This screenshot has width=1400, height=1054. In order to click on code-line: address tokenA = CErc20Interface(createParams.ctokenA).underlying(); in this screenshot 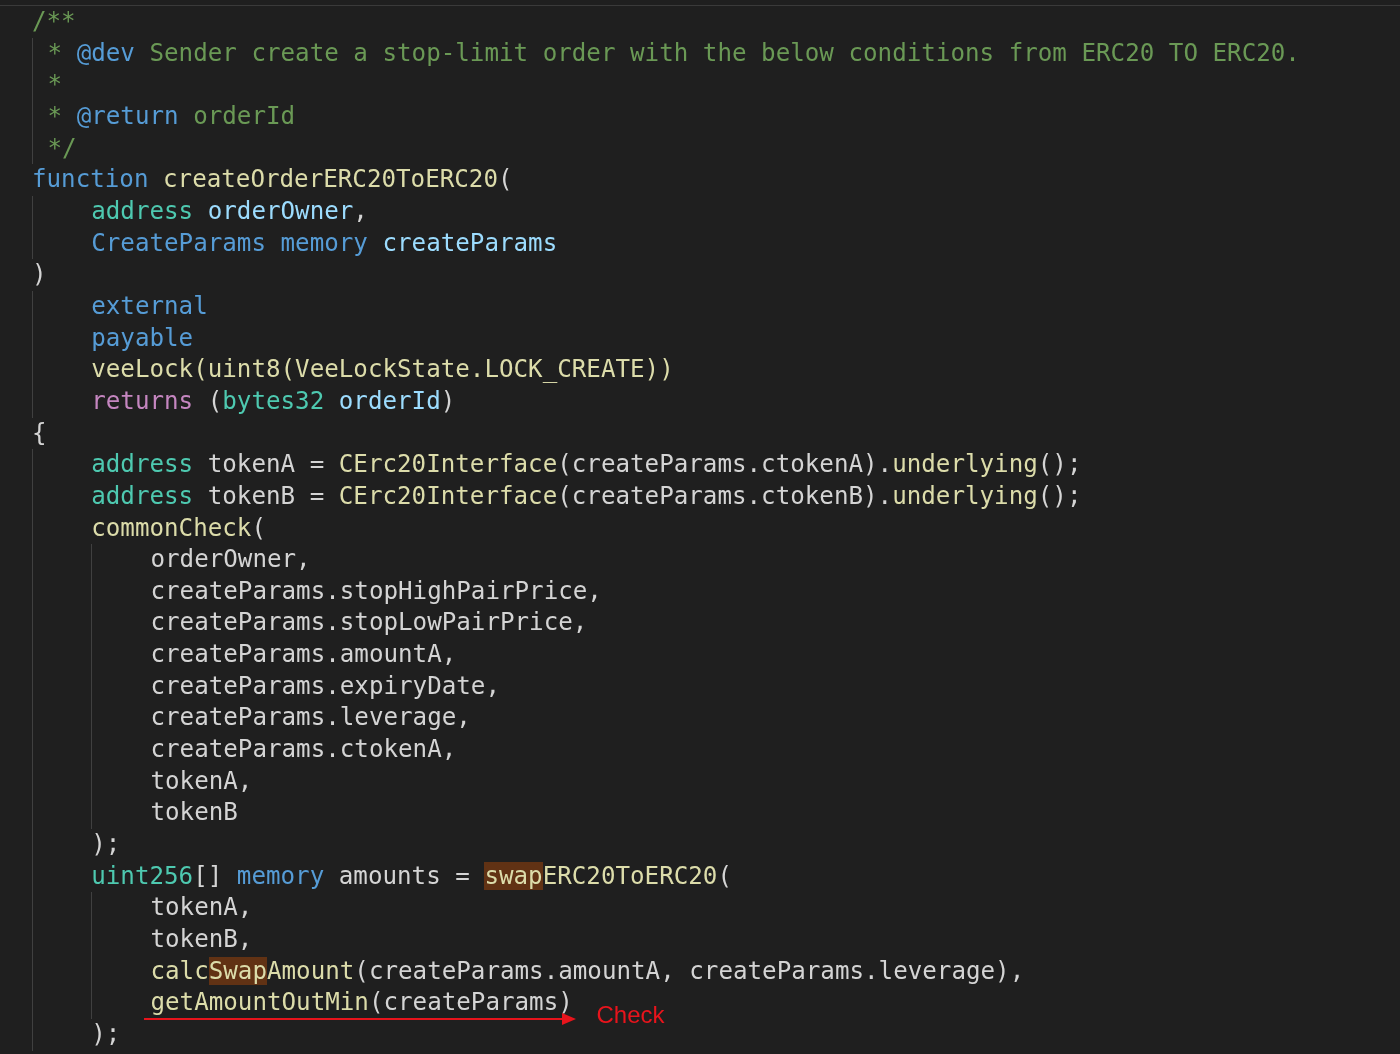, I will do `click(586, 465)`.